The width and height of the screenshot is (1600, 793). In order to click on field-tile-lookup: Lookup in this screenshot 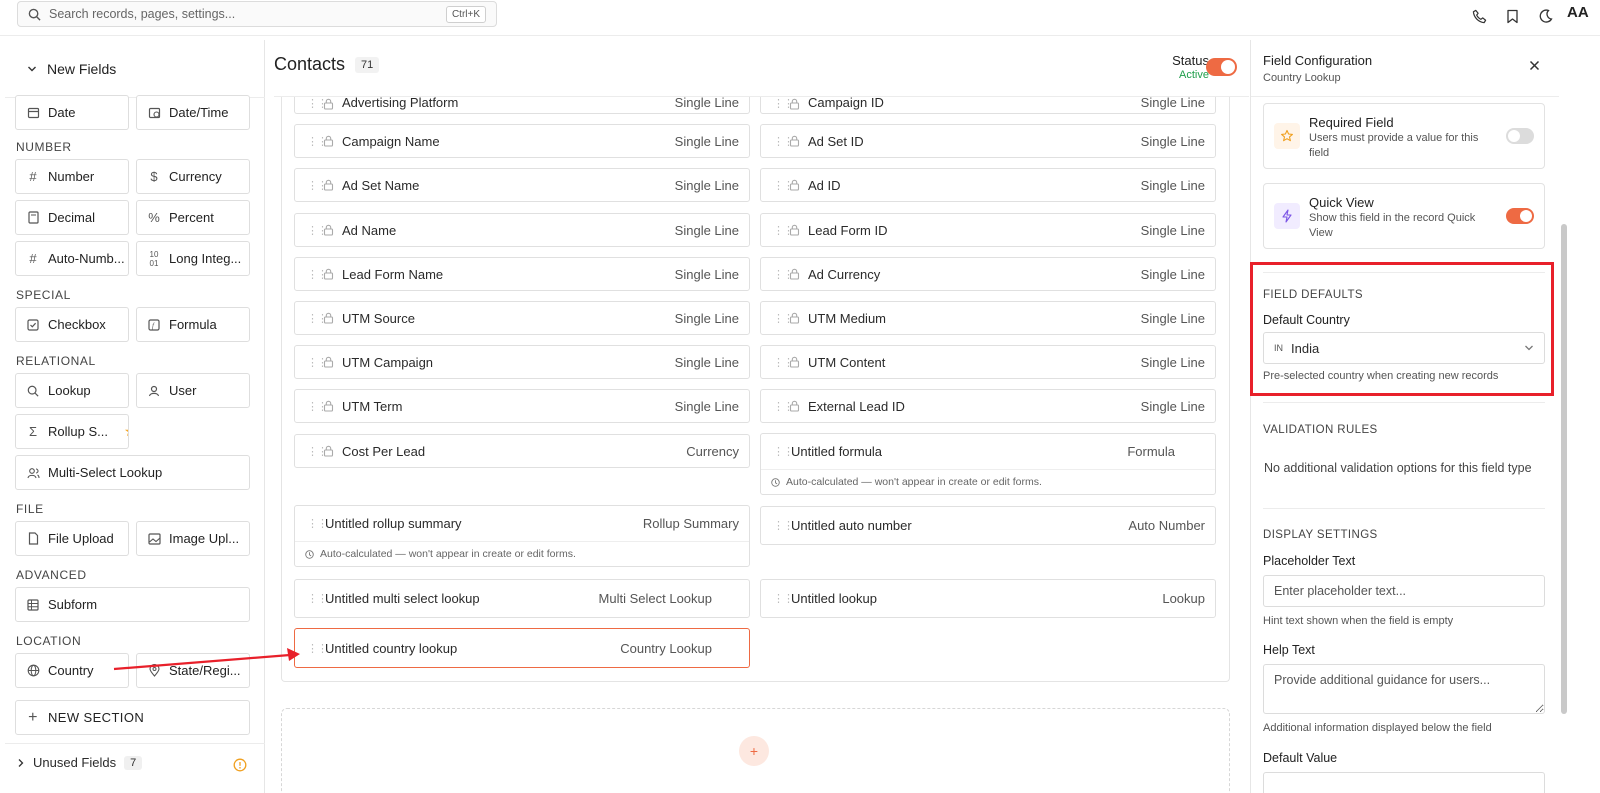, I will do `click(72, 390)`.